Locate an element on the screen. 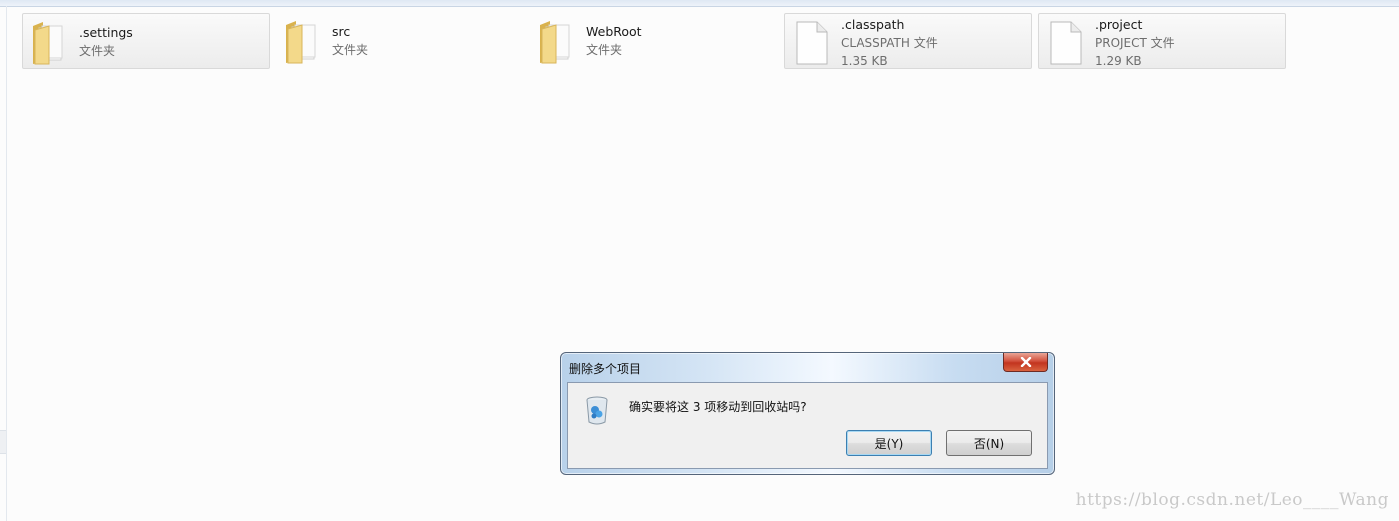 The height and width of the screenshot is (521, 1399). item-name: WebRoot is located at coordinates (614, 31).